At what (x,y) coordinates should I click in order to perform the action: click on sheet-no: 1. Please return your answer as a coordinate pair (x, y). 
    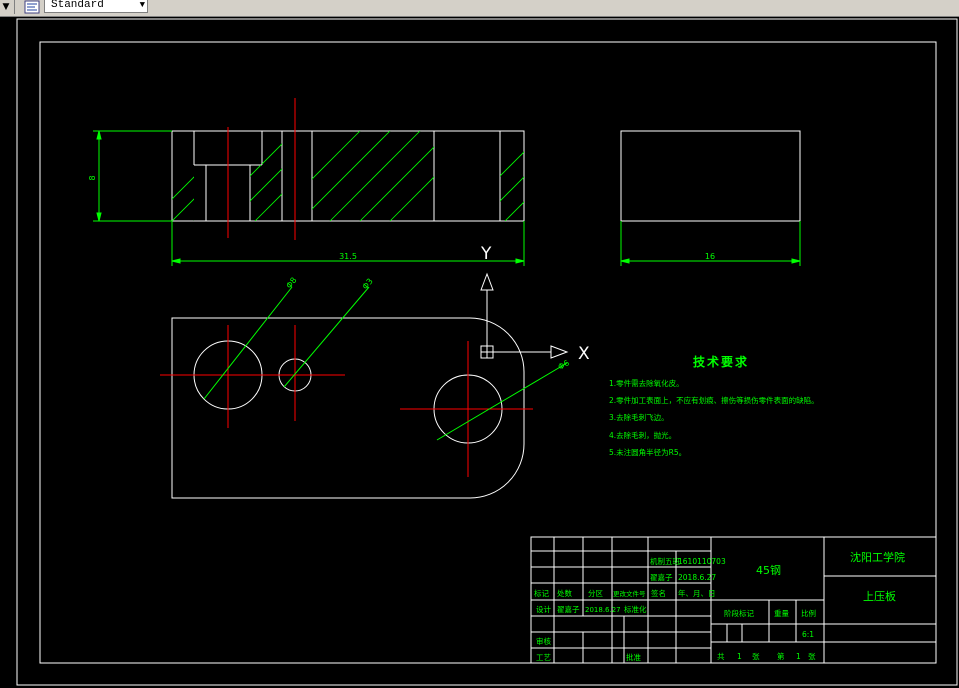
    Looking at the image, I should click on (798, 656).